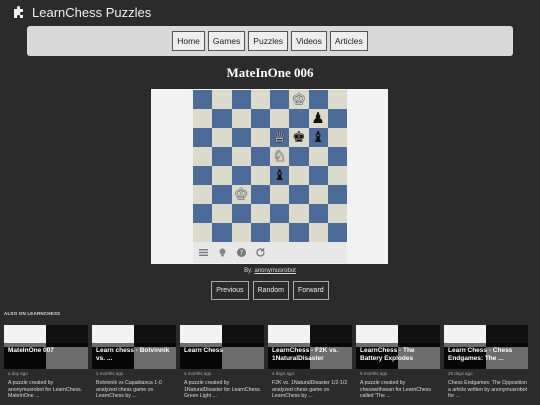  I want to click on site-title: LearnChess Puzzles, so click(91, 12).